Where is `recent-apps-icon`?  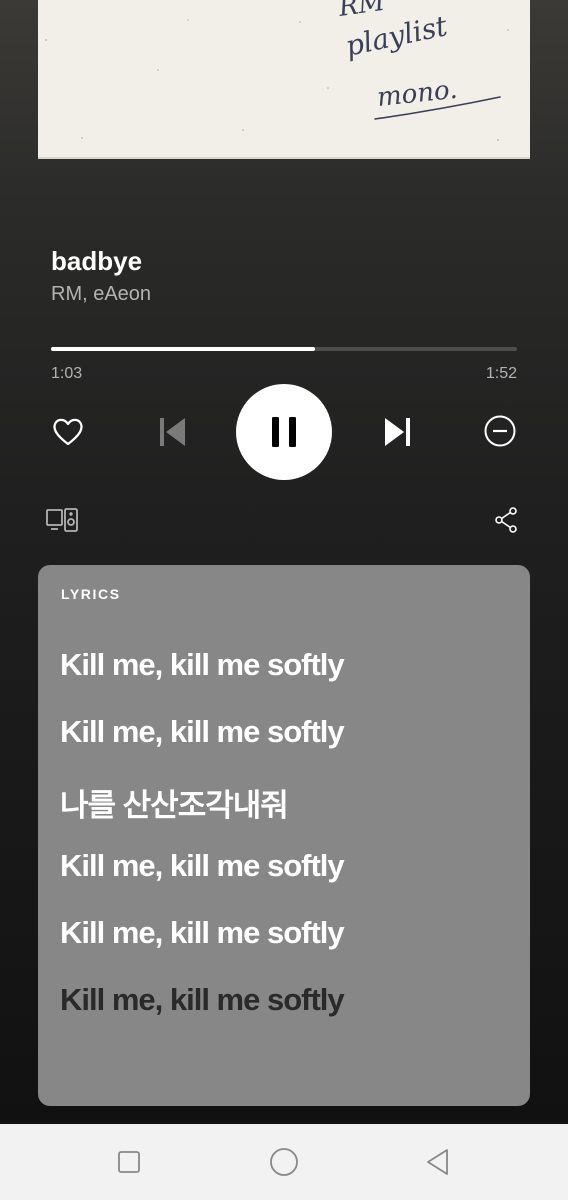
recent-apps-icon is located at coordinates (129, 1162).